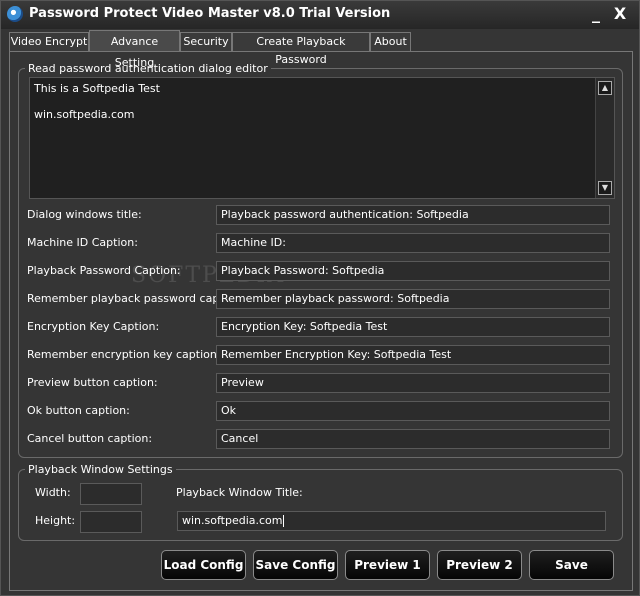 This screenshot has height=596, width=640. I want to click on save-button: Save, so click(571, 565).